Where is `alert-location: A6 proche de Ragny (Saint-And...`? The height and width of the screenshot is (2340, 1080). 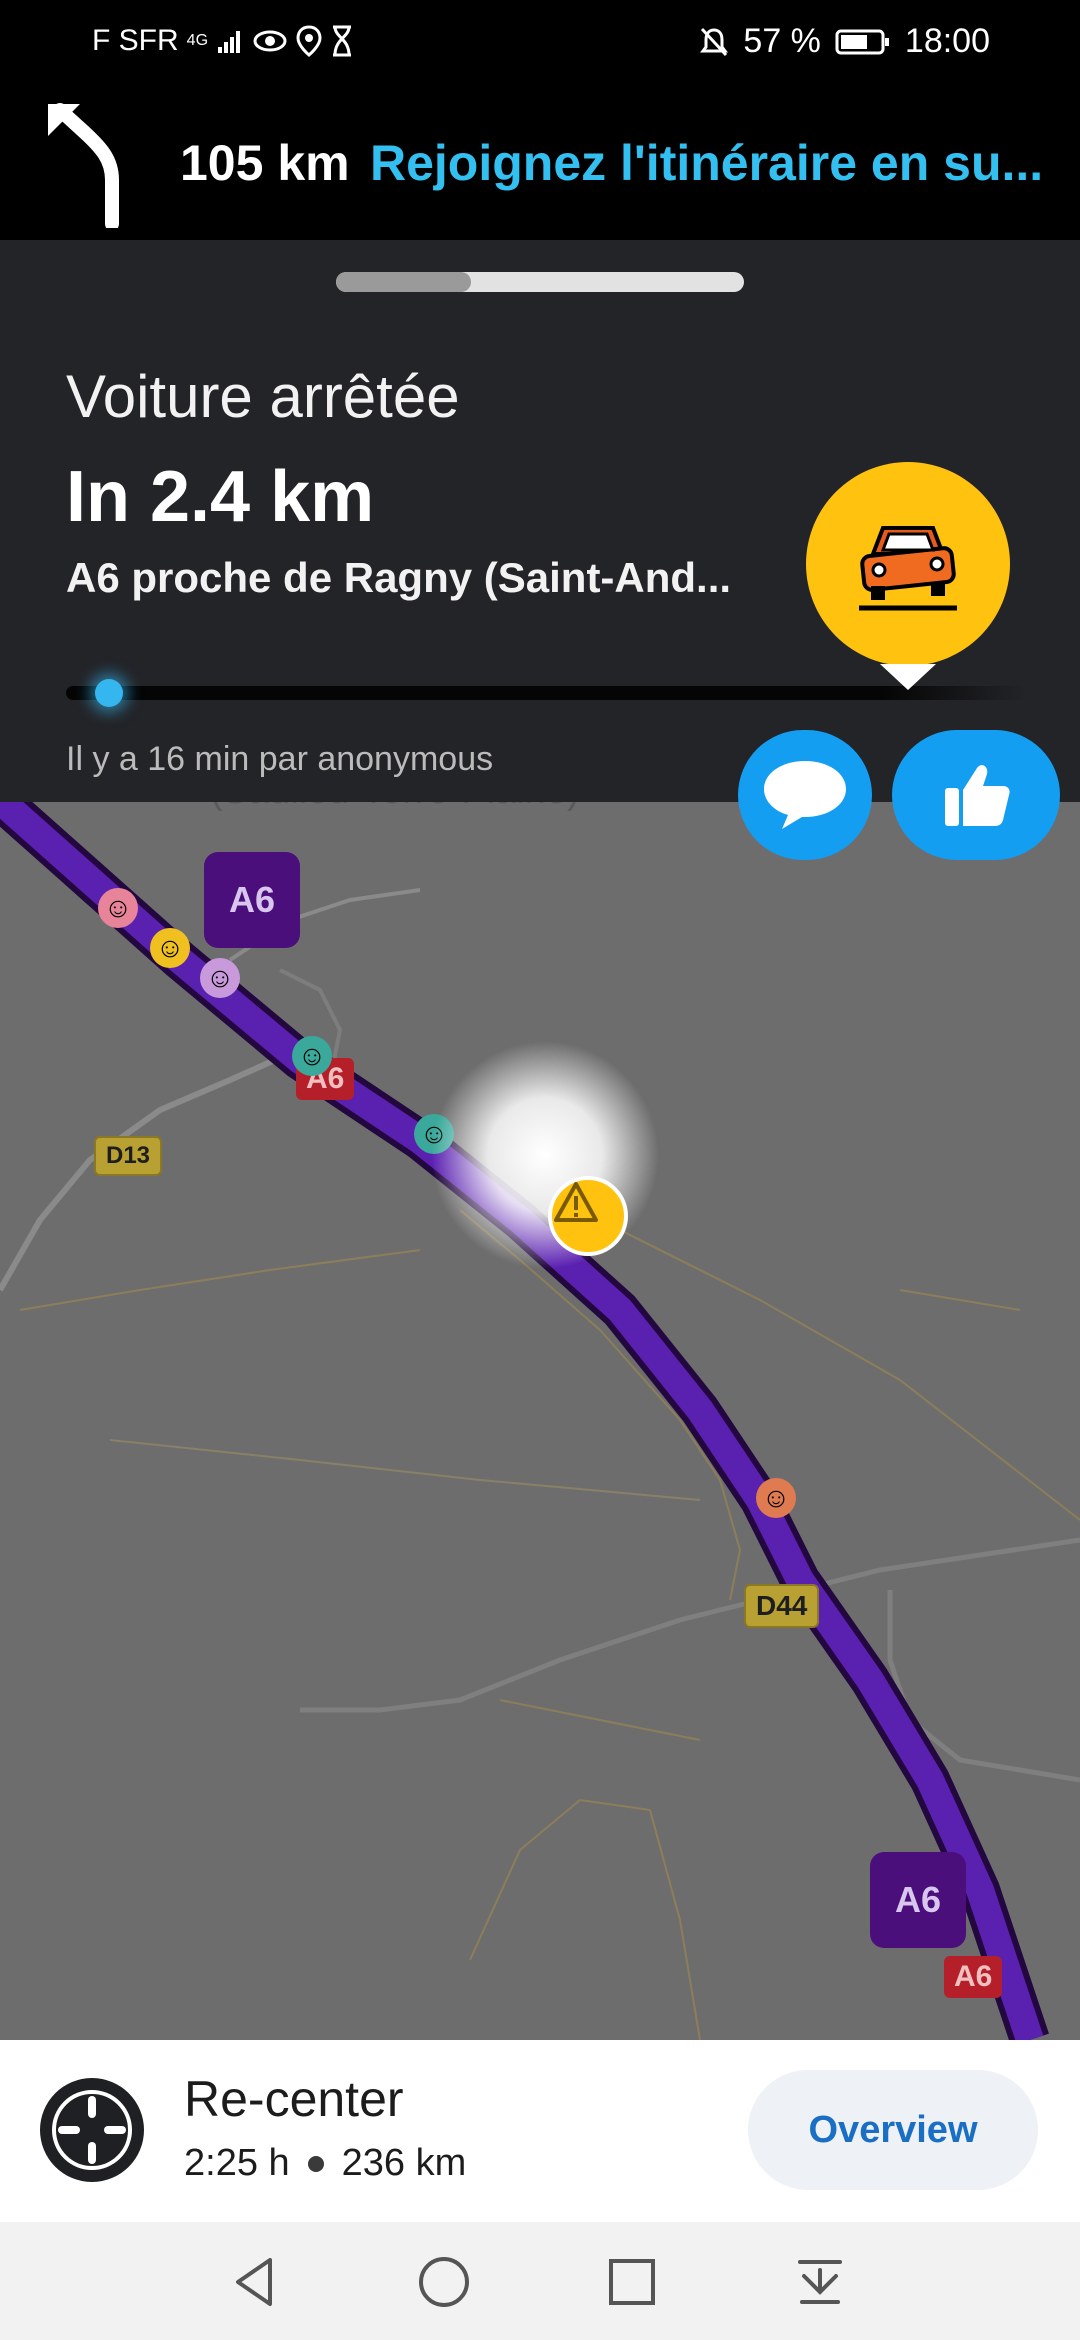
alert-location: A6 proche de Ragny (Saint-And... is located at coordinates (399, 577).